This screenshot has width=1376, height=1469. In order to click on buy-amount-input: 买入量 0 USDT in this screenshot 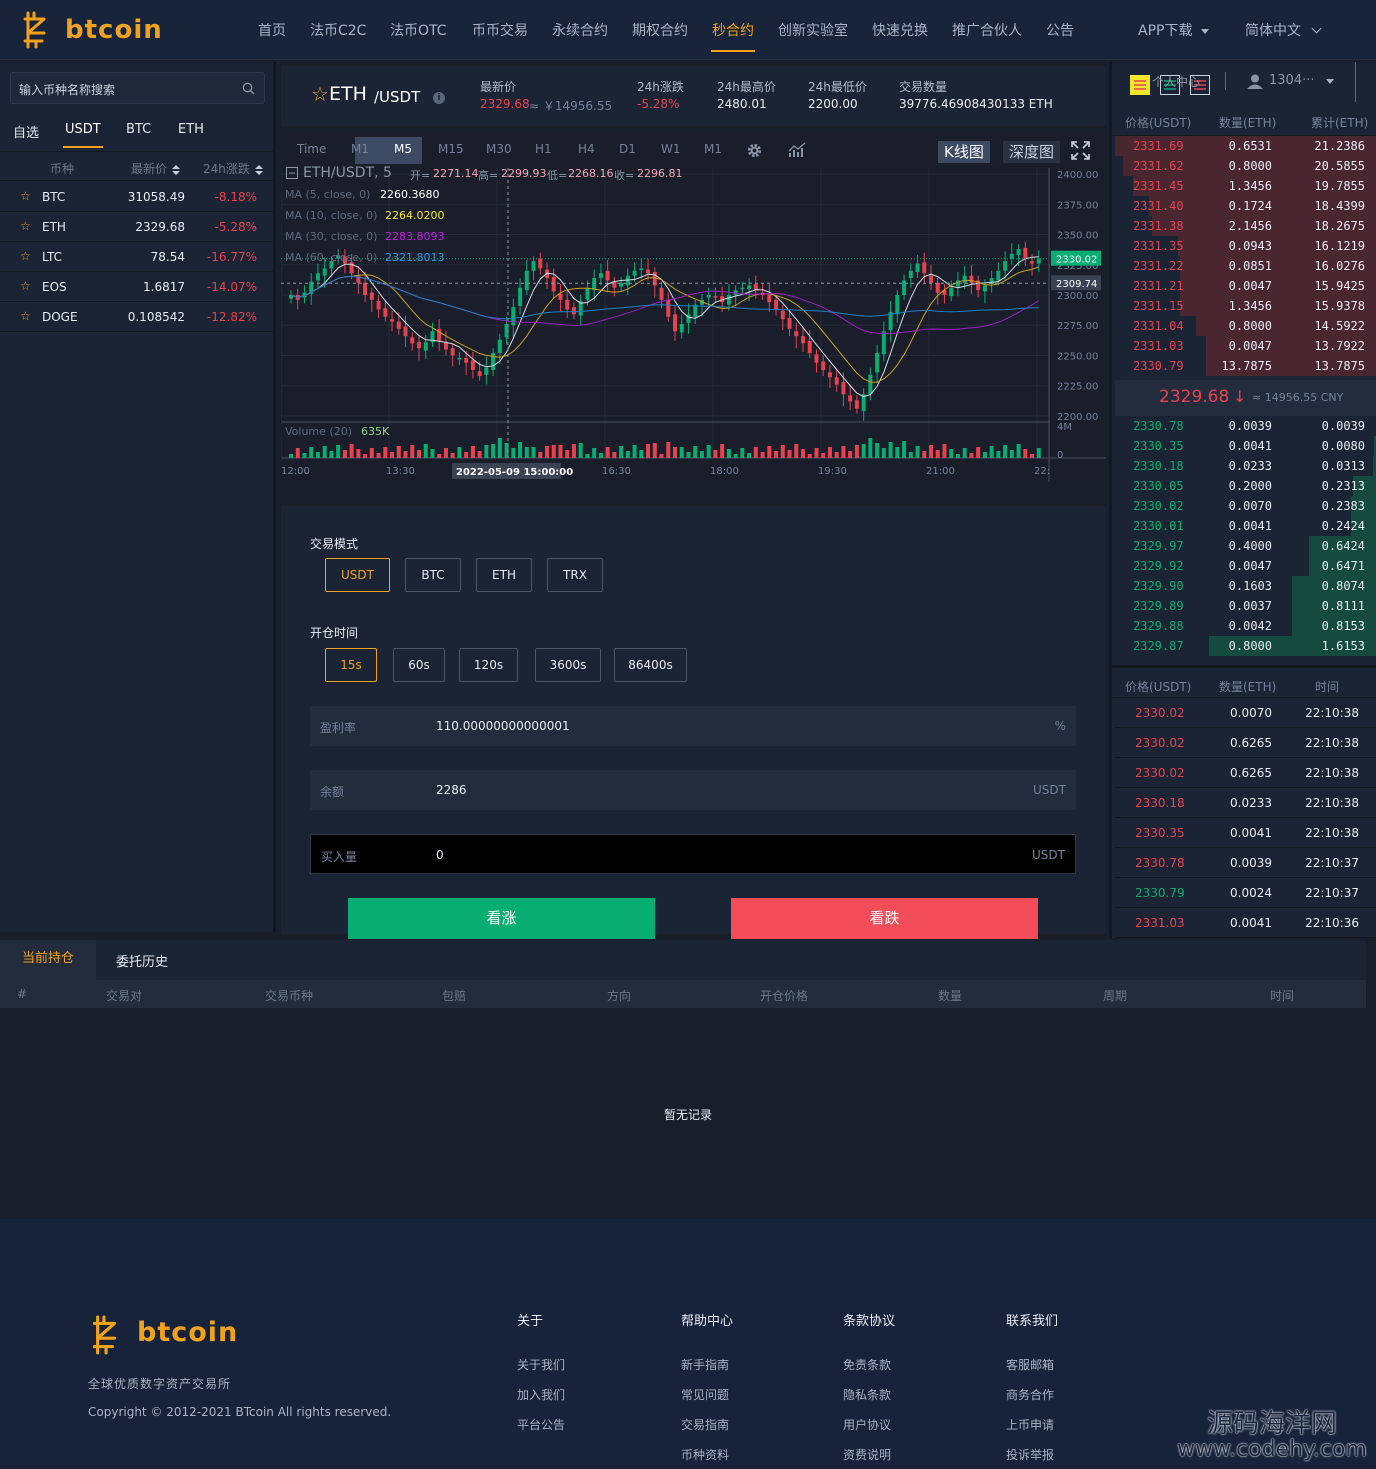, I will do `click(693, 854)`.